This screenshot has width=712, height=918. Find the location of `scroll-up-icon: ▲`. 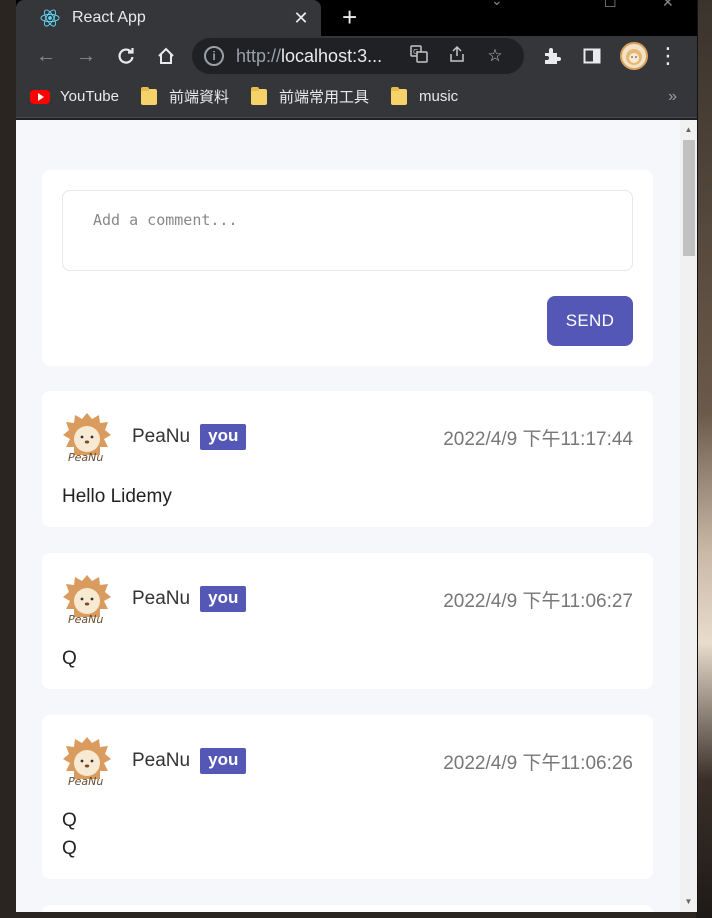

scroll-up-icon: ▲ is located at coordinates (688, 130).